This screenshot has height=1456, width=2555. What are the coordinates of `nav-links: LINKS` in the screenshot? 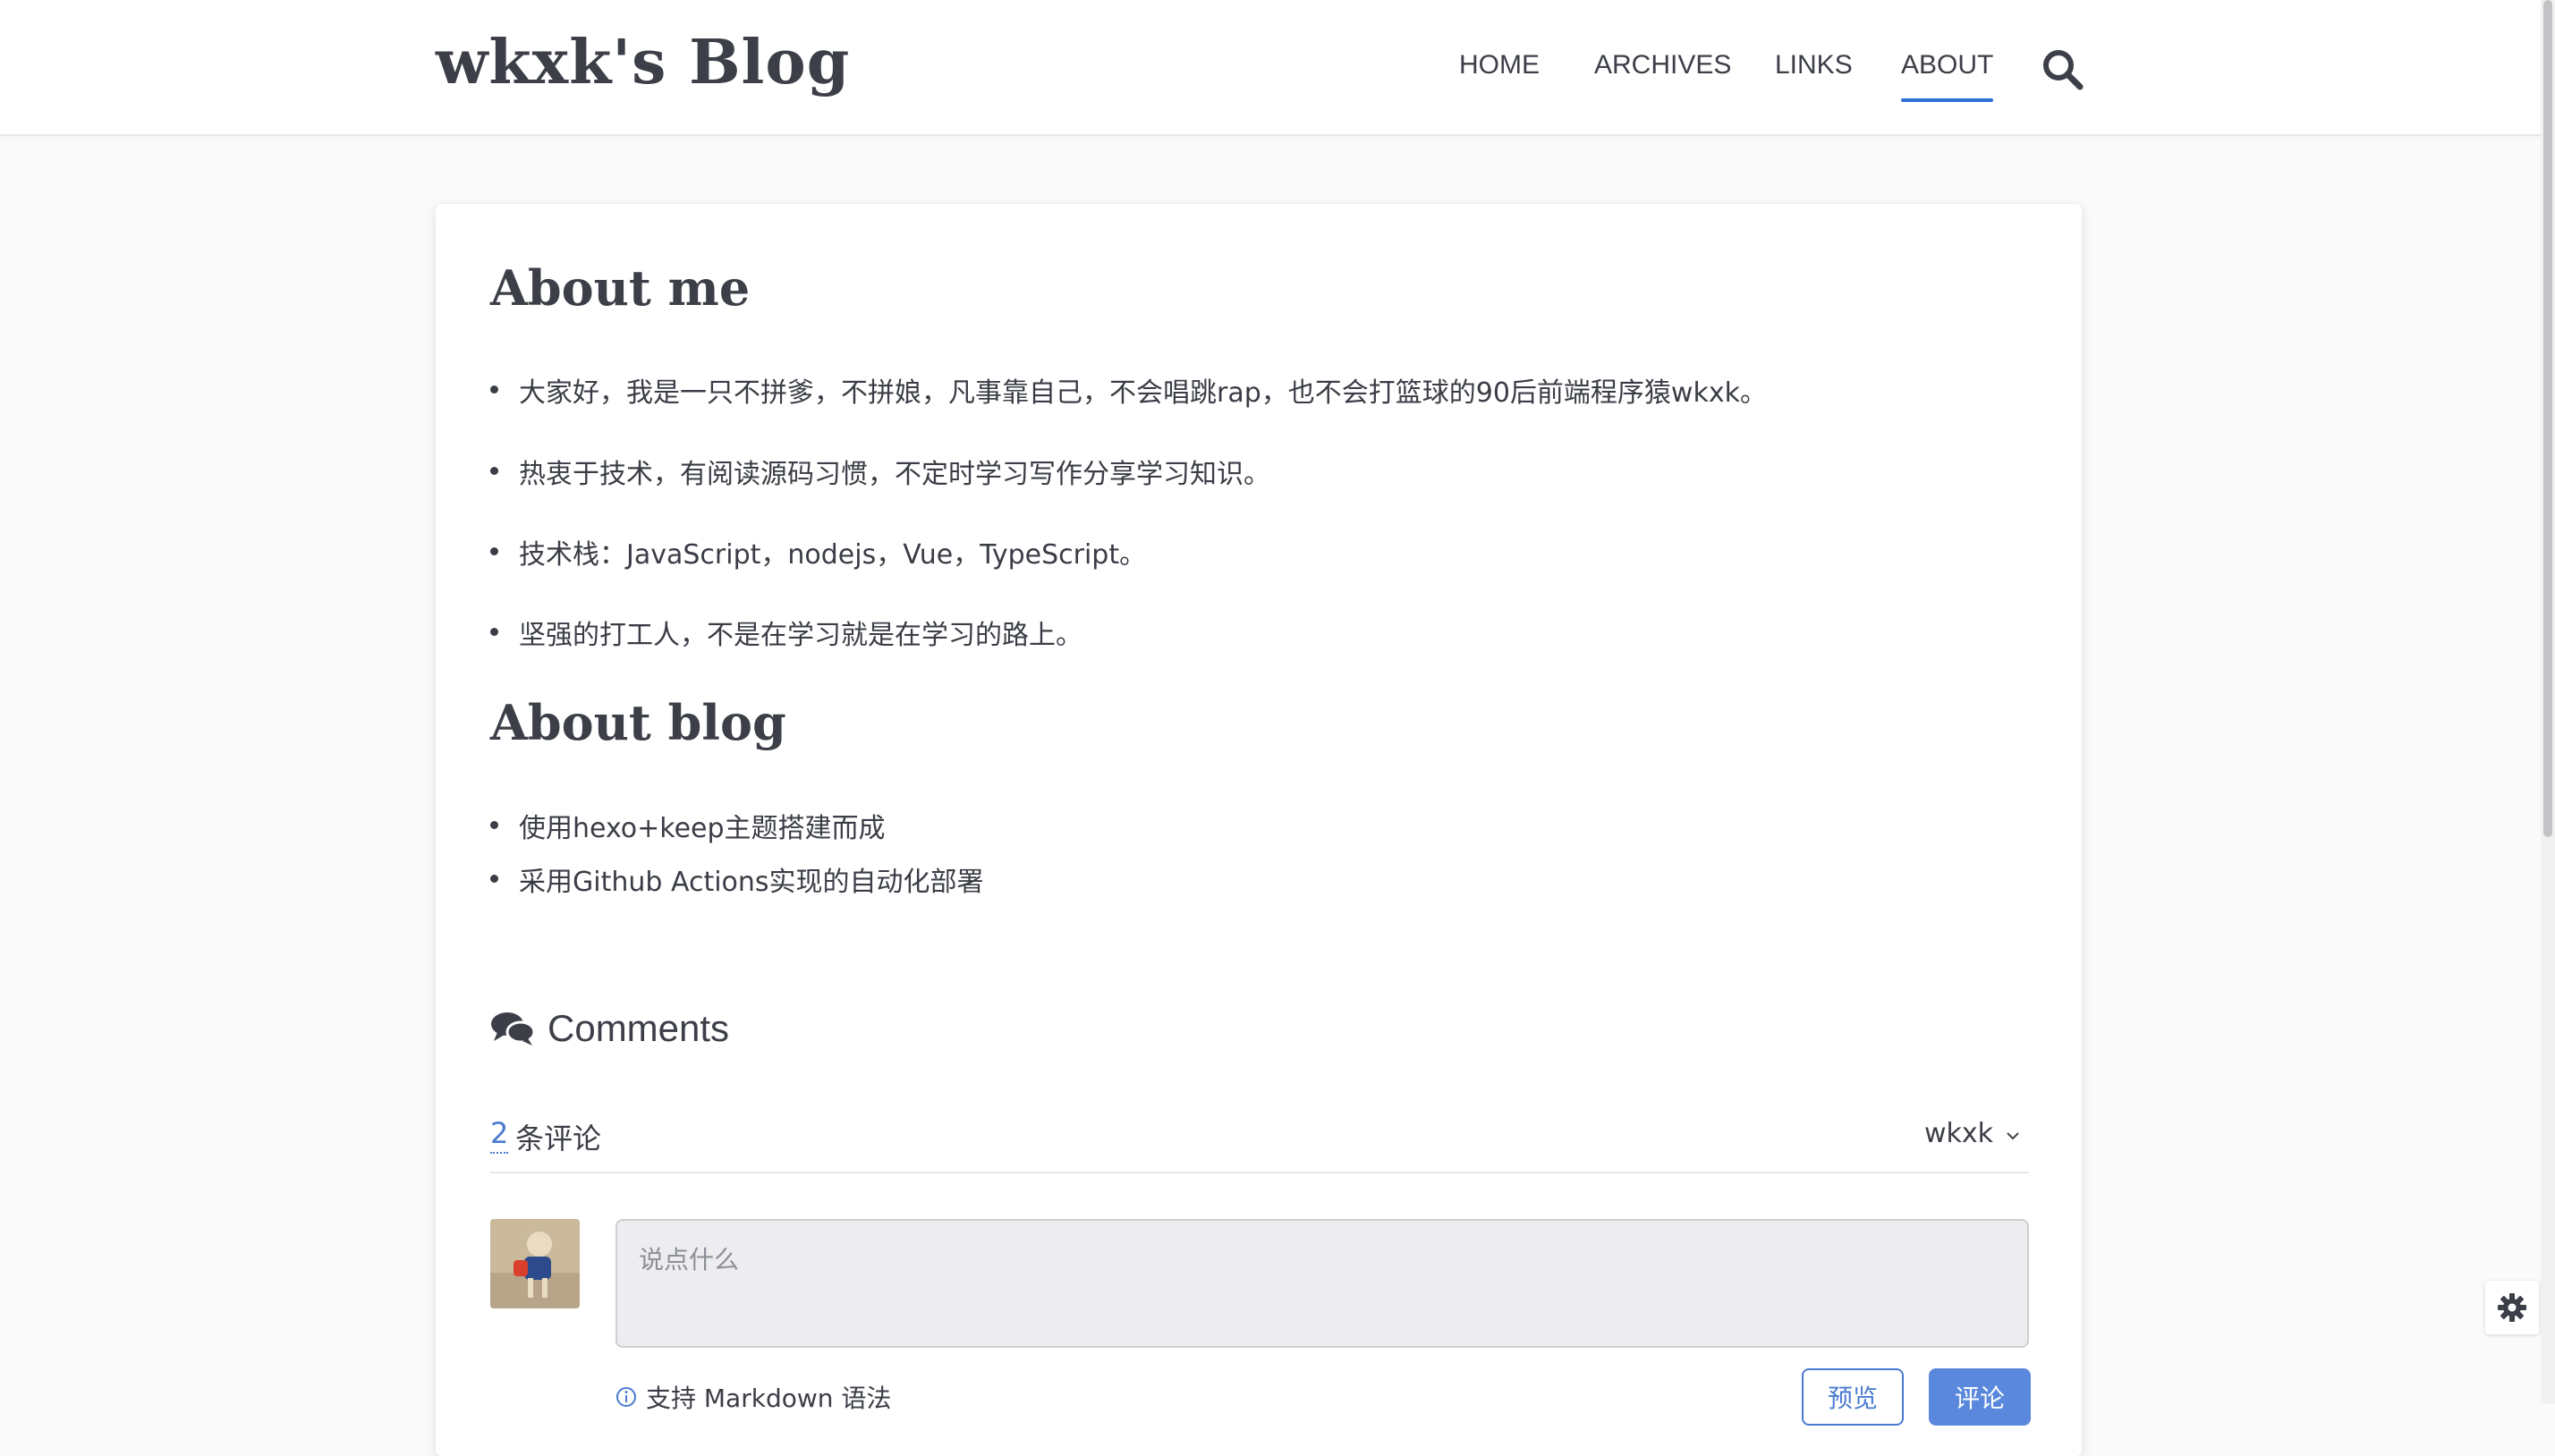 It's located at (1814, 65).